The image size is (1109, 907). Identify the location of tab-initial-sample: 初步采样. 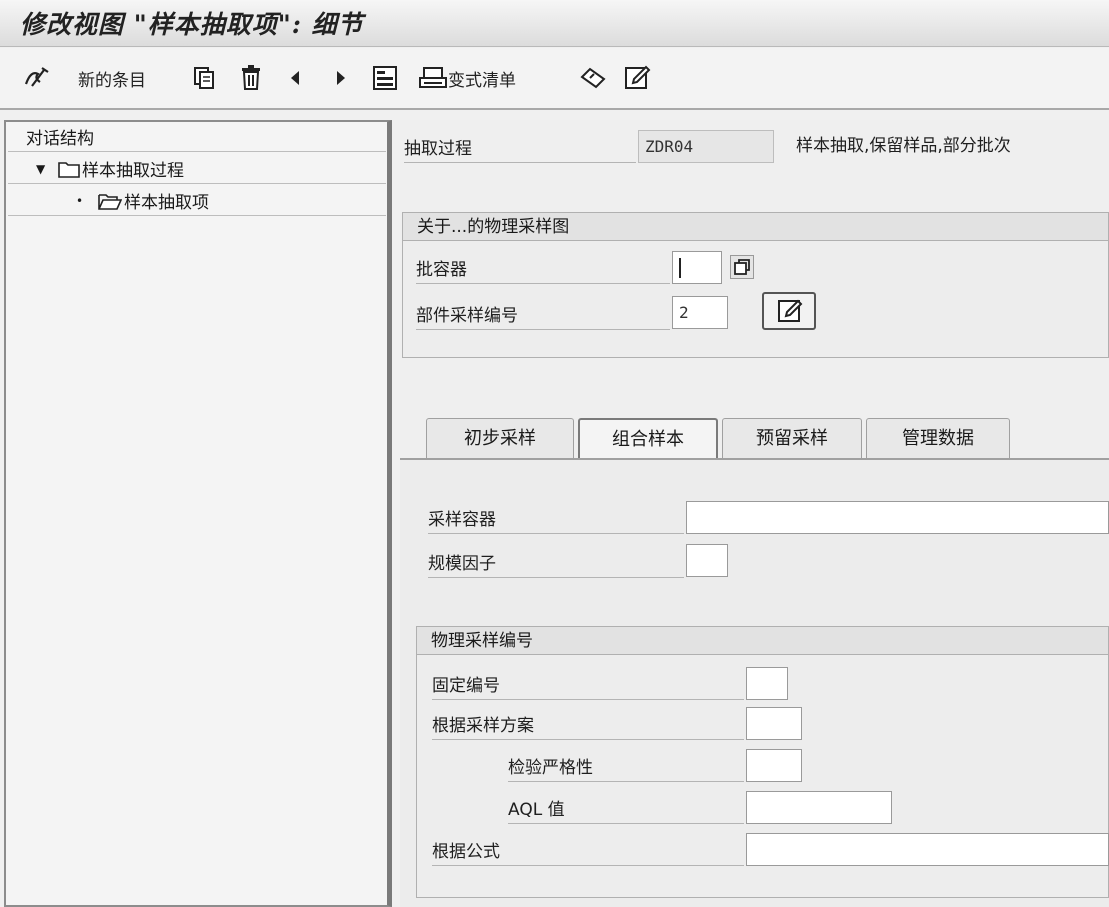
(500, 438).